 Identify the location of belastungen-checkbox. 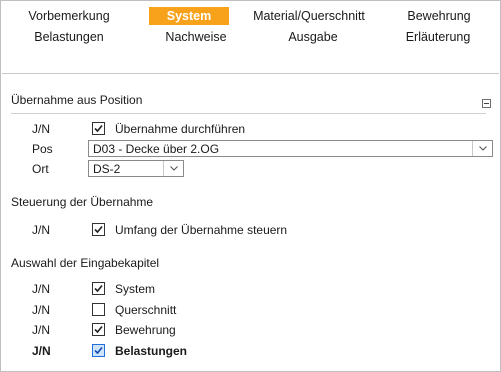
(98, 350).